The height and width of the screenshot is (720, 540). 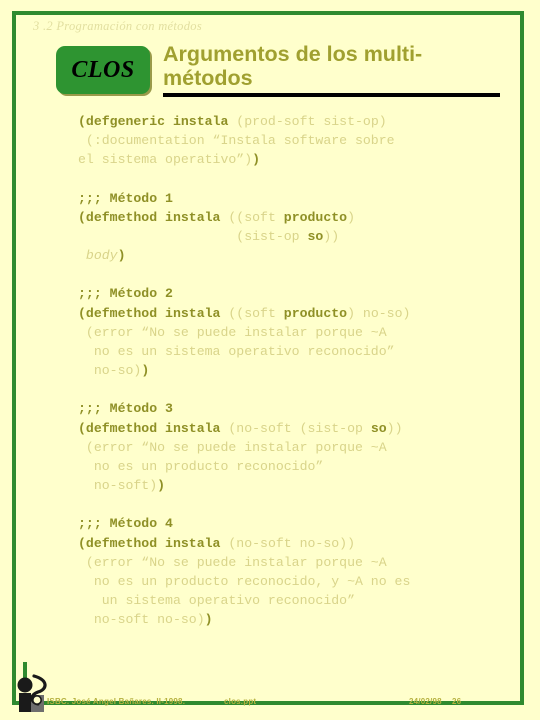 What do you see at coordinates (299, 428) in the screenshot?
I see `code-span-plain: (no-soft (sist-op` at bounding box center [299, 428].